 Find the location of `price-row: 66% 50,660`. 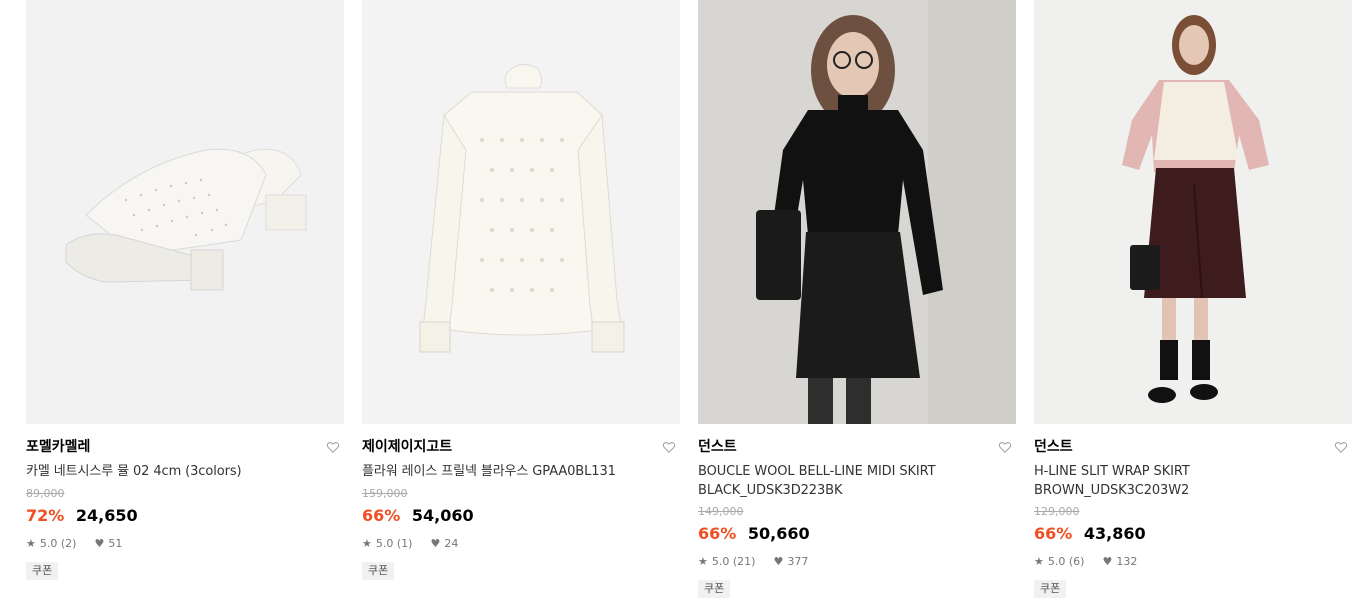

price-row: 66% 50,660 is located at coordinates (754, 534).